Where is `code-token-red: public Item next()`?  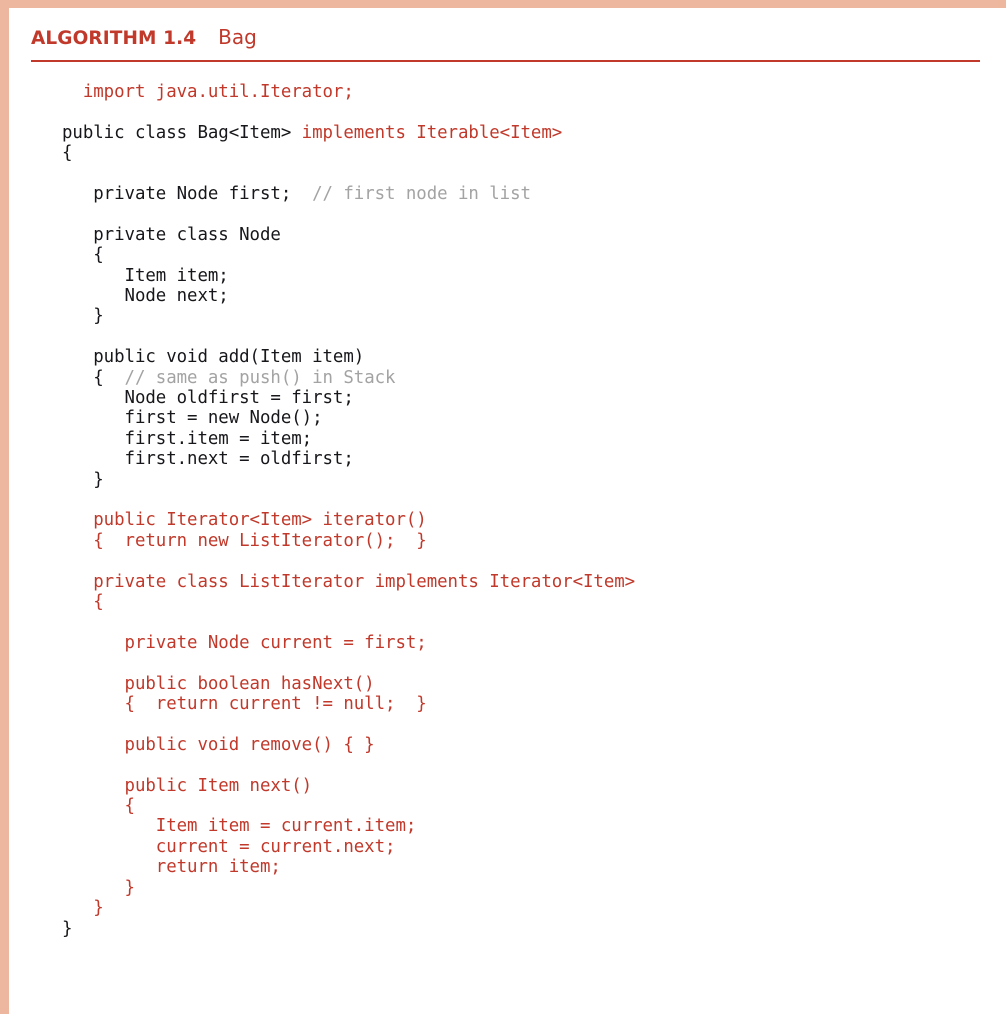 code-token-red: public Item next() is located at coordinates (187, 785).